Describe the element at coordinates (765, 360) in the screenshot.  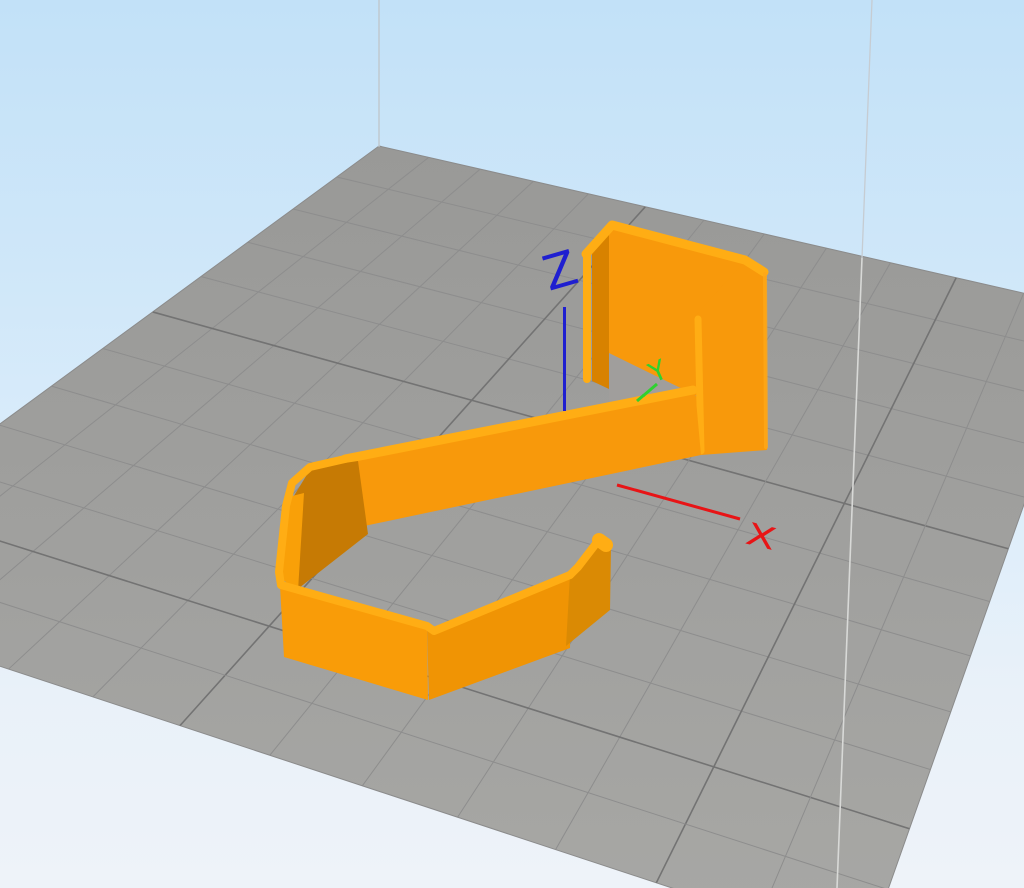
I see `model-u-right-outer-edge` at that location.